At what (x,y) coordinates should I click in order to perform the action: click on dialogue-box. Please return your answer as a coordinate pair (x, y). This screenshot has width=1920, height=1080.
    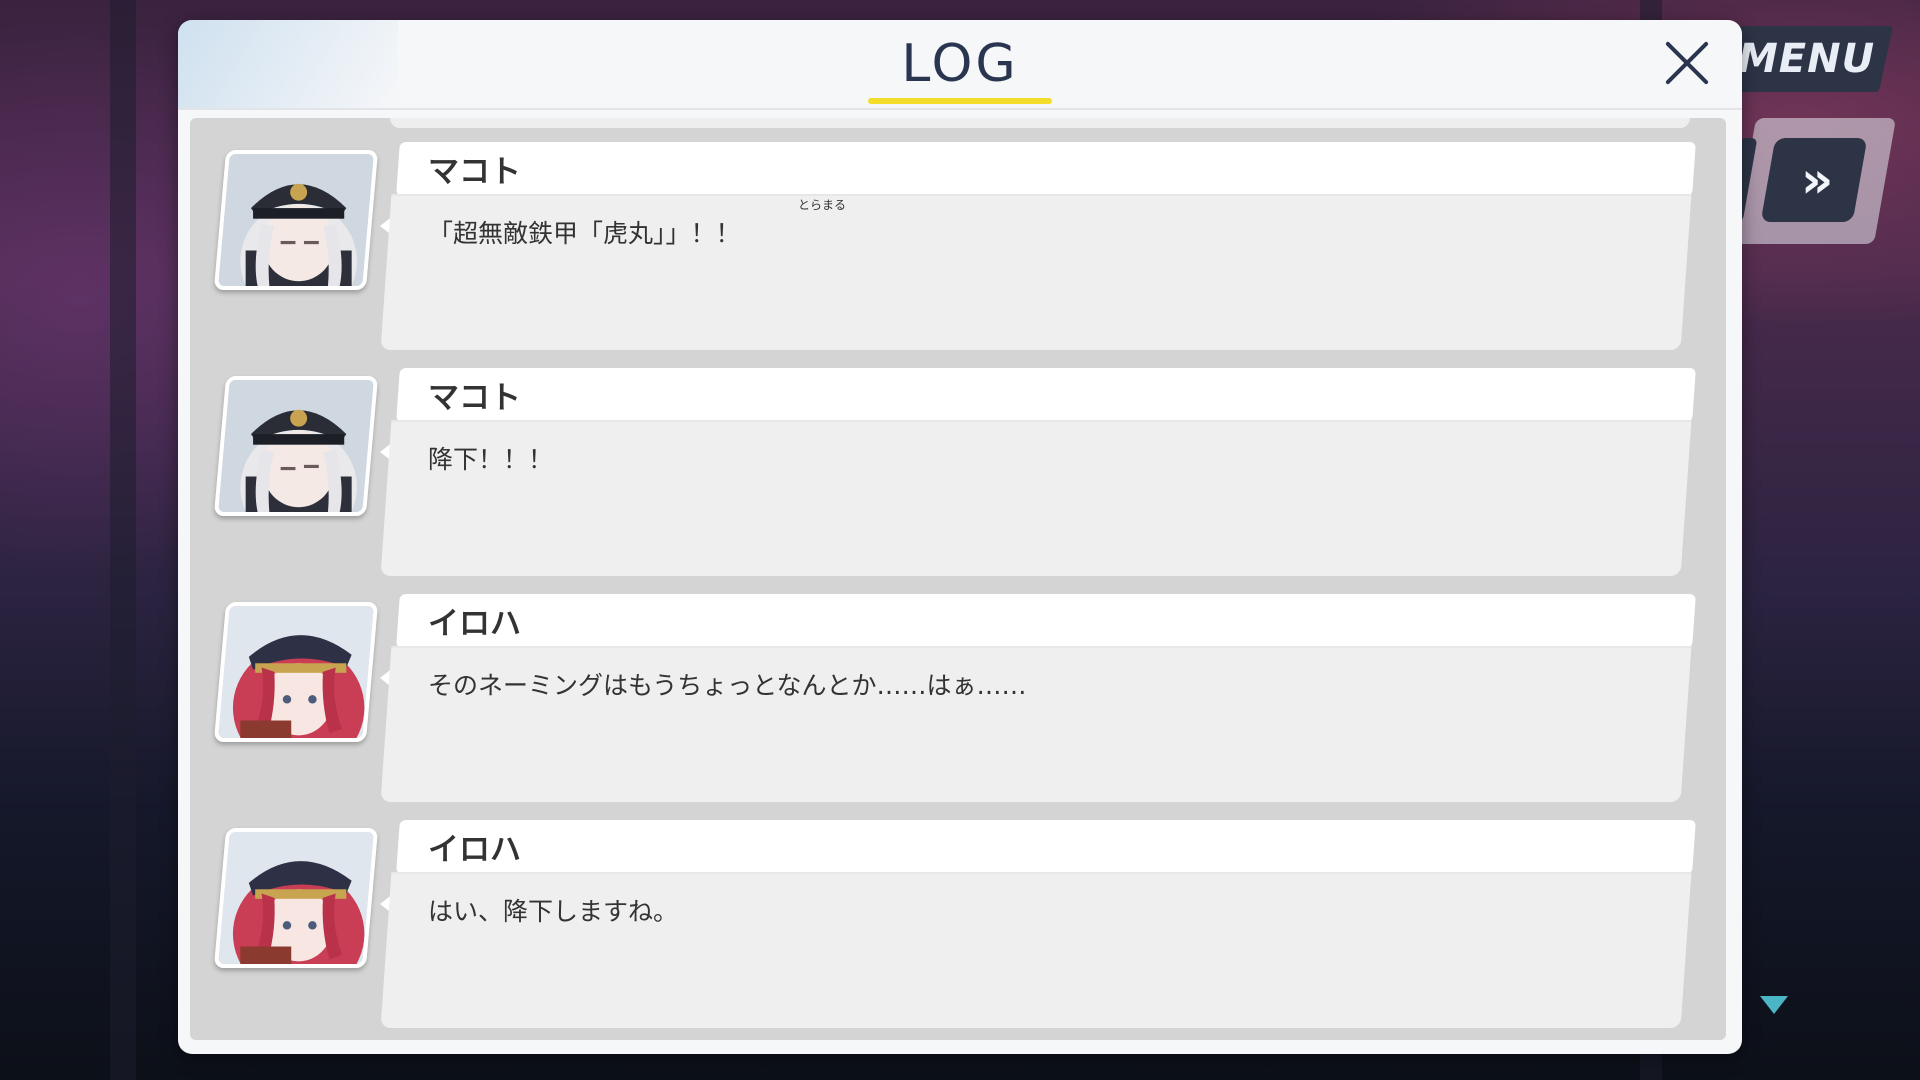
    Looking at the image, I should click on (1036, 498).